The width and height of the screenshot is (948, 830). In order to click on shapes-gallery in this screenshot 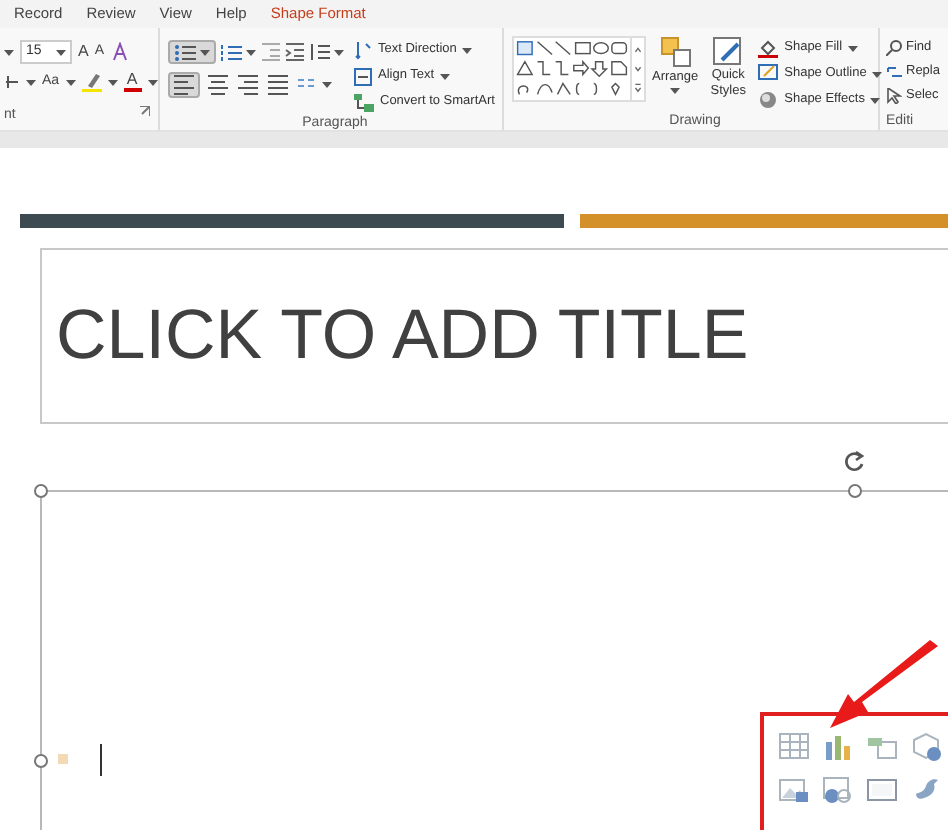, I will do `click(579, 69)`.